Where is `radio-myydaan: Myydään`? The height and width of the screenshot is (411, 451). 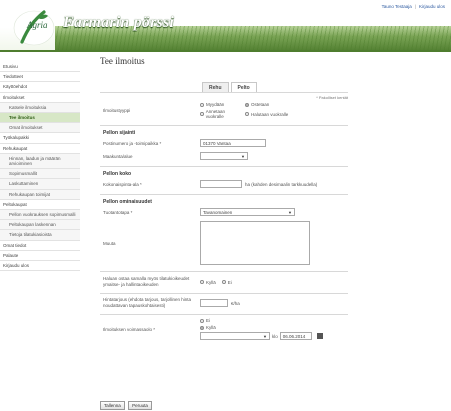 radio-myydaan: Myydään is located at coordinates (219, 104).